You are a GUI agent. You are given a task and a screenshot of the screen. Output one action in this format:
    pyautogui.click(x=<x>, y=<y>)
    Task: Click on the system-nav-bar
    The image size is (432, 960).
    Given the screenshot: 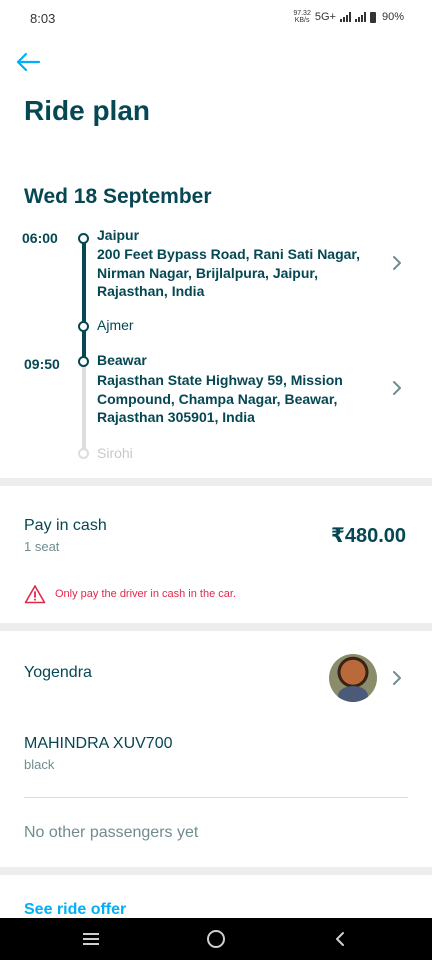 What is the action you would take?
    pyautogui.click(x=216, y=939)
    